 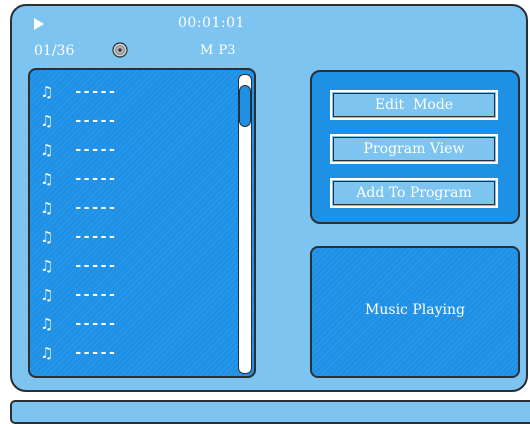 What do you see at coordinates (54, 51) in the screenshot?
I see `track-counter: 01/36` at bounding box center [54, 51].